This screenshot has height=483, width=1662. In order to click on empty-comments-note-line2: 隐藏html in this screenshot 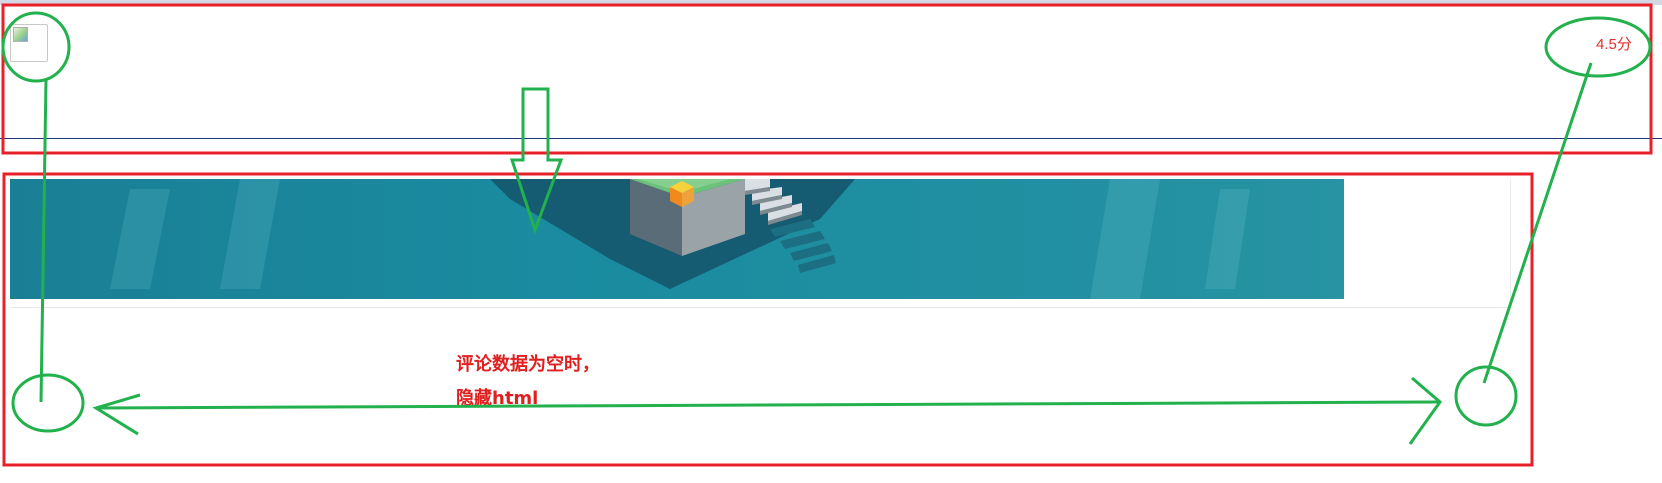, I will do `click(497, 398)`.